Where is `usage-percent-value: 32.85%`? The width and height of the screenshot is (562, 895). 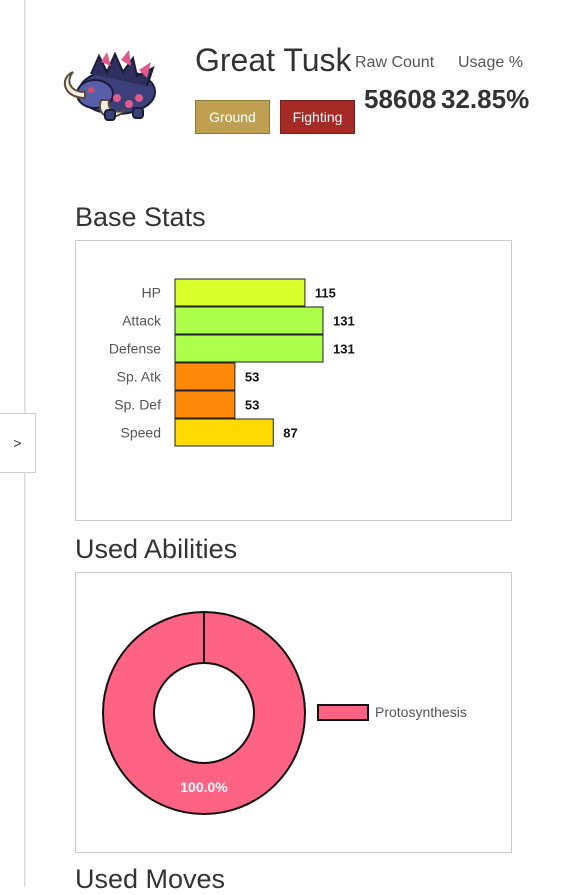
usage-percent-value: 32.85% is located at coordinates (485, 99).